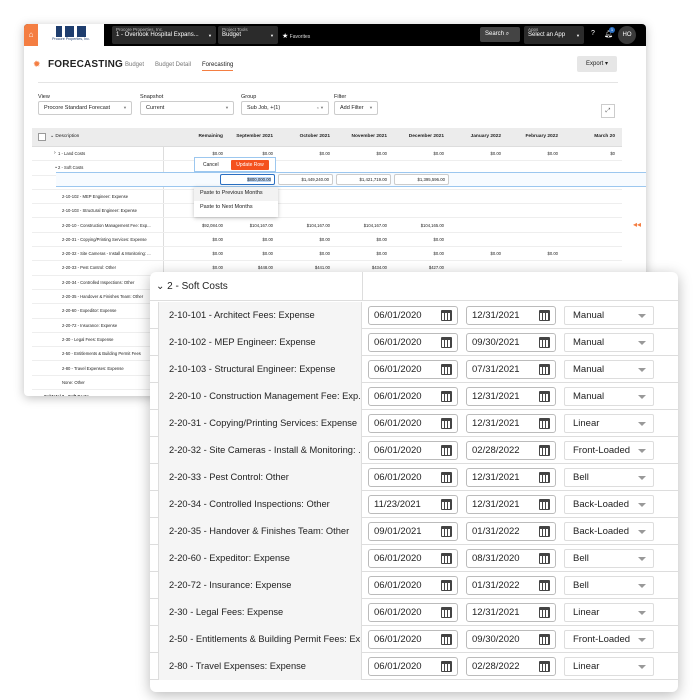 The height and width of the screenshot is (700, 700). I want to click on tab-forecasting: Forecasting, so click(218, 66).